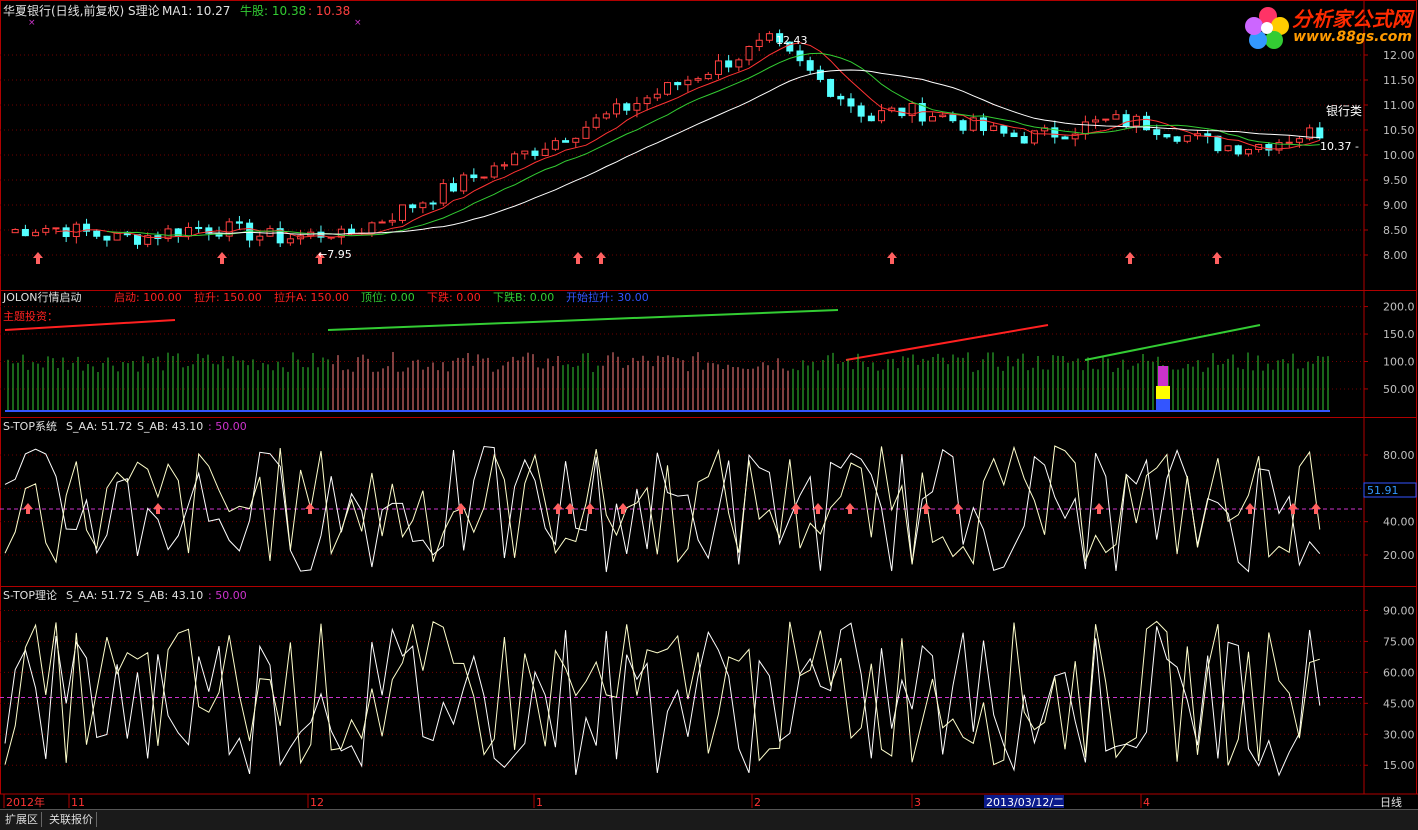  Describe the element at coordinates (523, 297) in the screenshot. I see `jolon-item-5: 下跌B: 0.00` at that location.